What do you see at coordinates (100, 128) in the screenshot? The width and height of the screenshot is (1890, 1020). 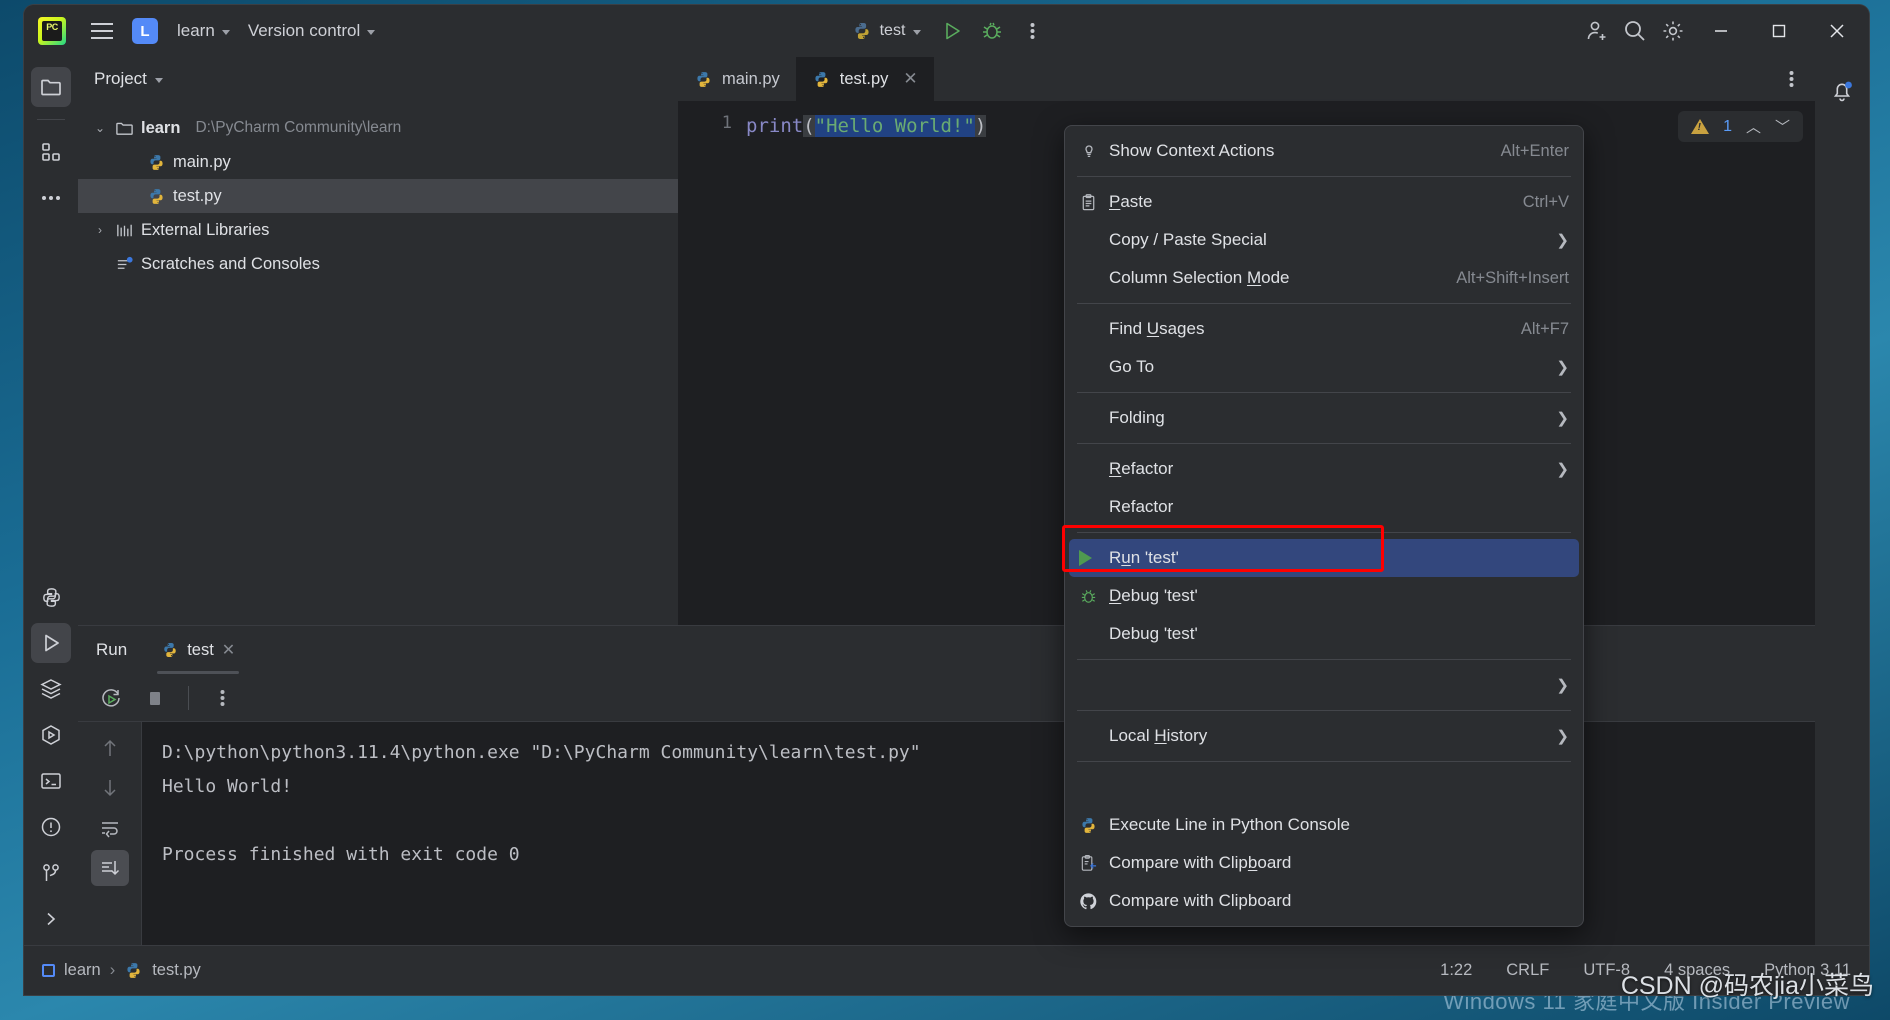 I see `chevron-down-icon: ⌄` at bounding box center [100, 128].